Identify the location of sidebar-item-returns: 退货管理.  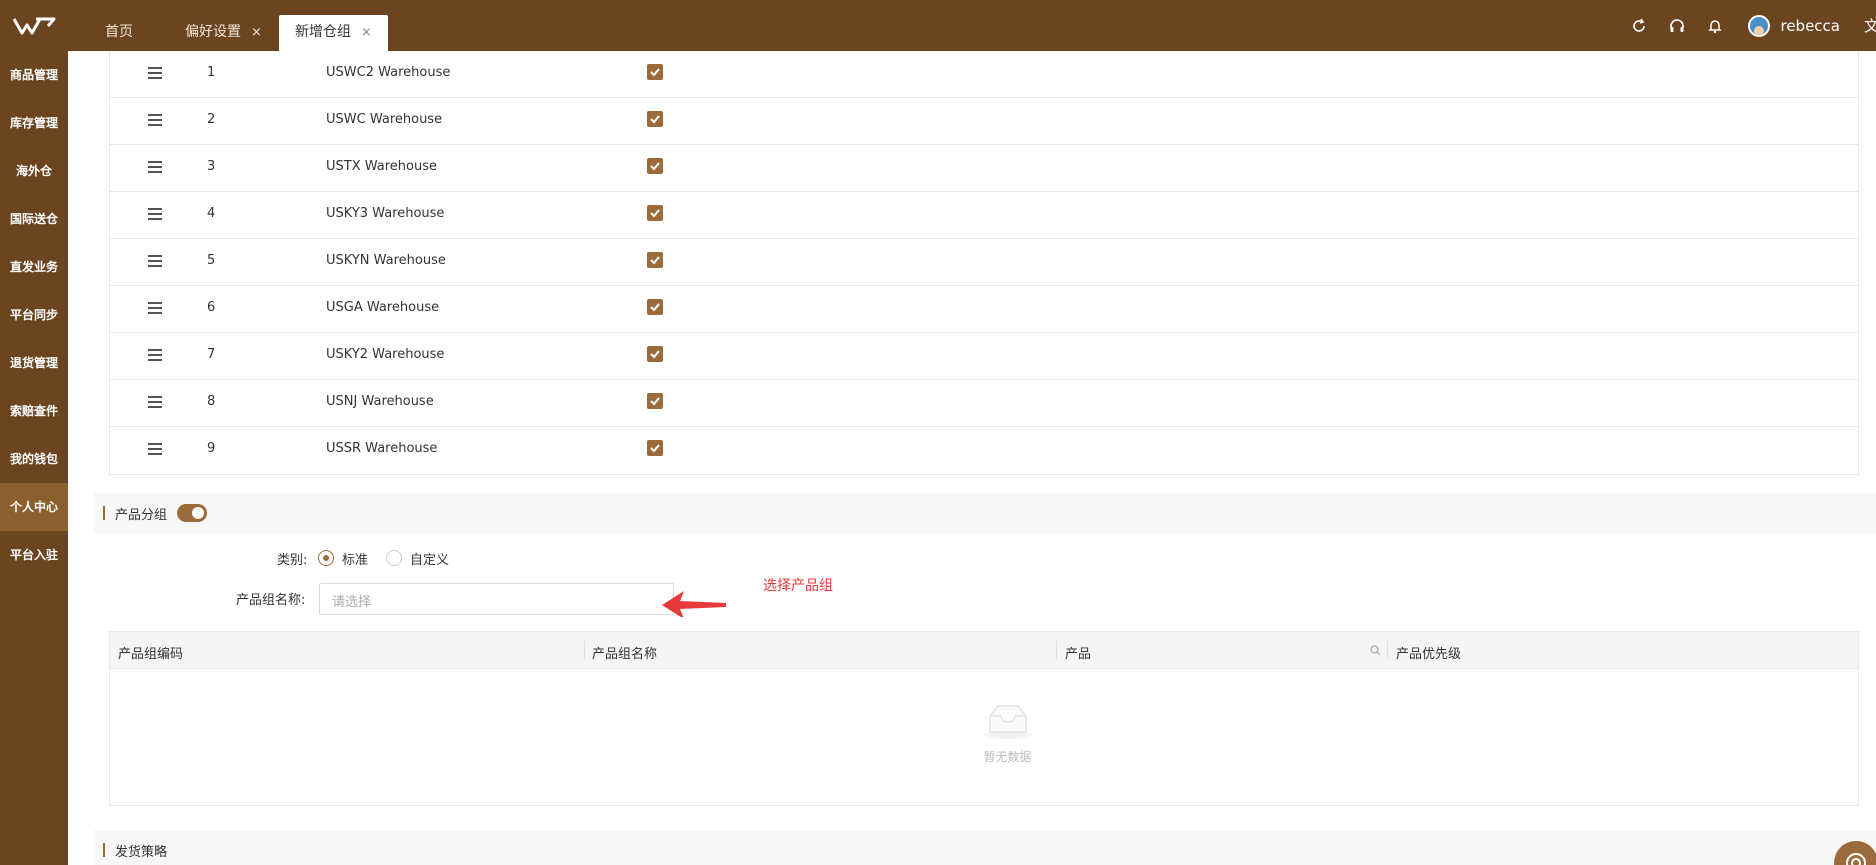
(34, 363).